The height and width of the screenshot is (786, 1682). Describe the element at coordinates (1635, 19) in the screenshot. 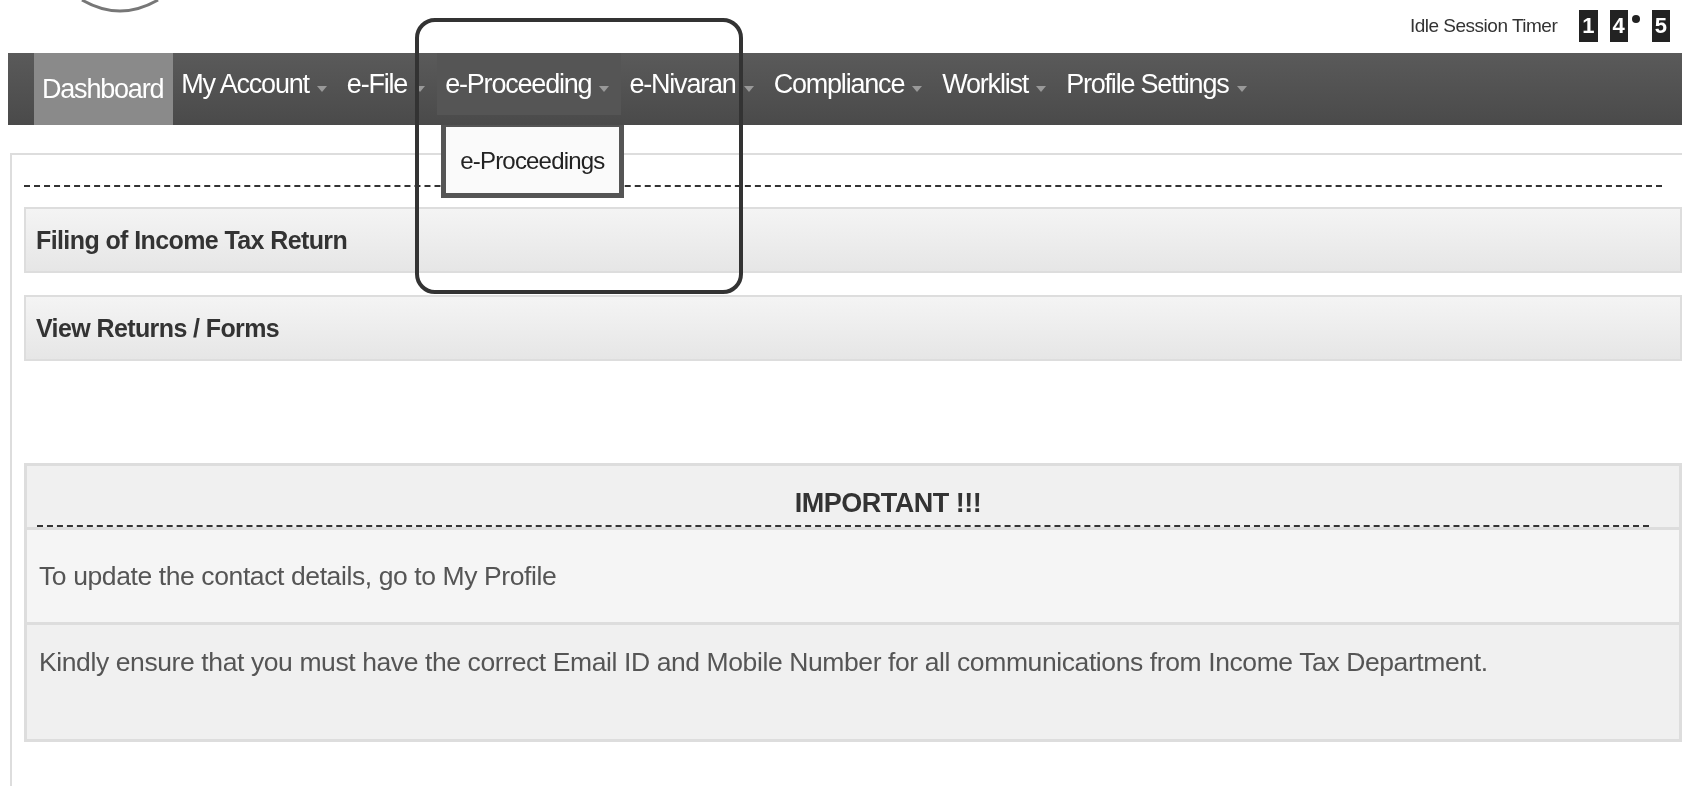

I see `timer-separator-icon` at that location.